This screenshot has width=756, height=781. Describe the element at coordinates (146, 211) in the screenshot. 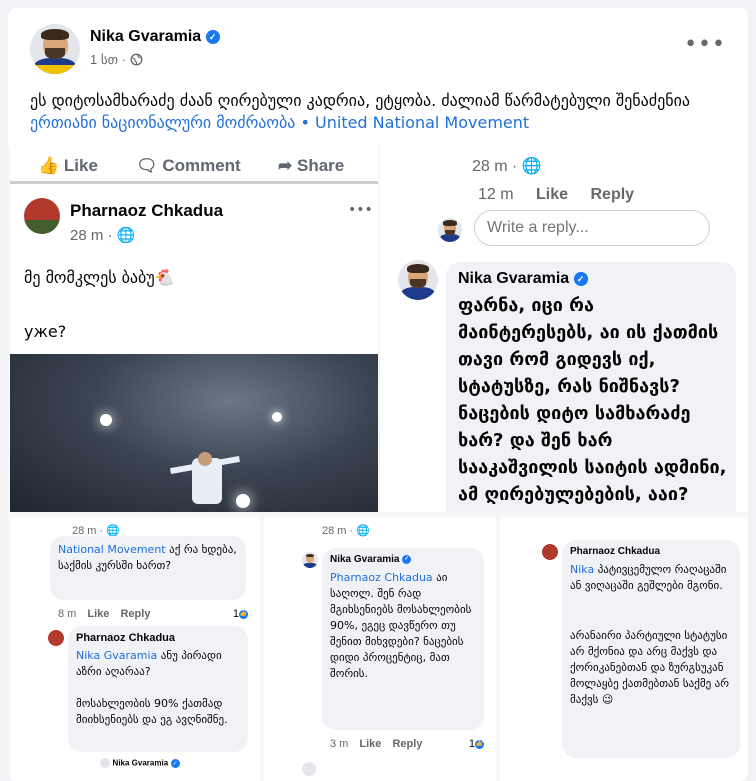

I see `p1-author: Pharnaoz Chkadua` at that location.